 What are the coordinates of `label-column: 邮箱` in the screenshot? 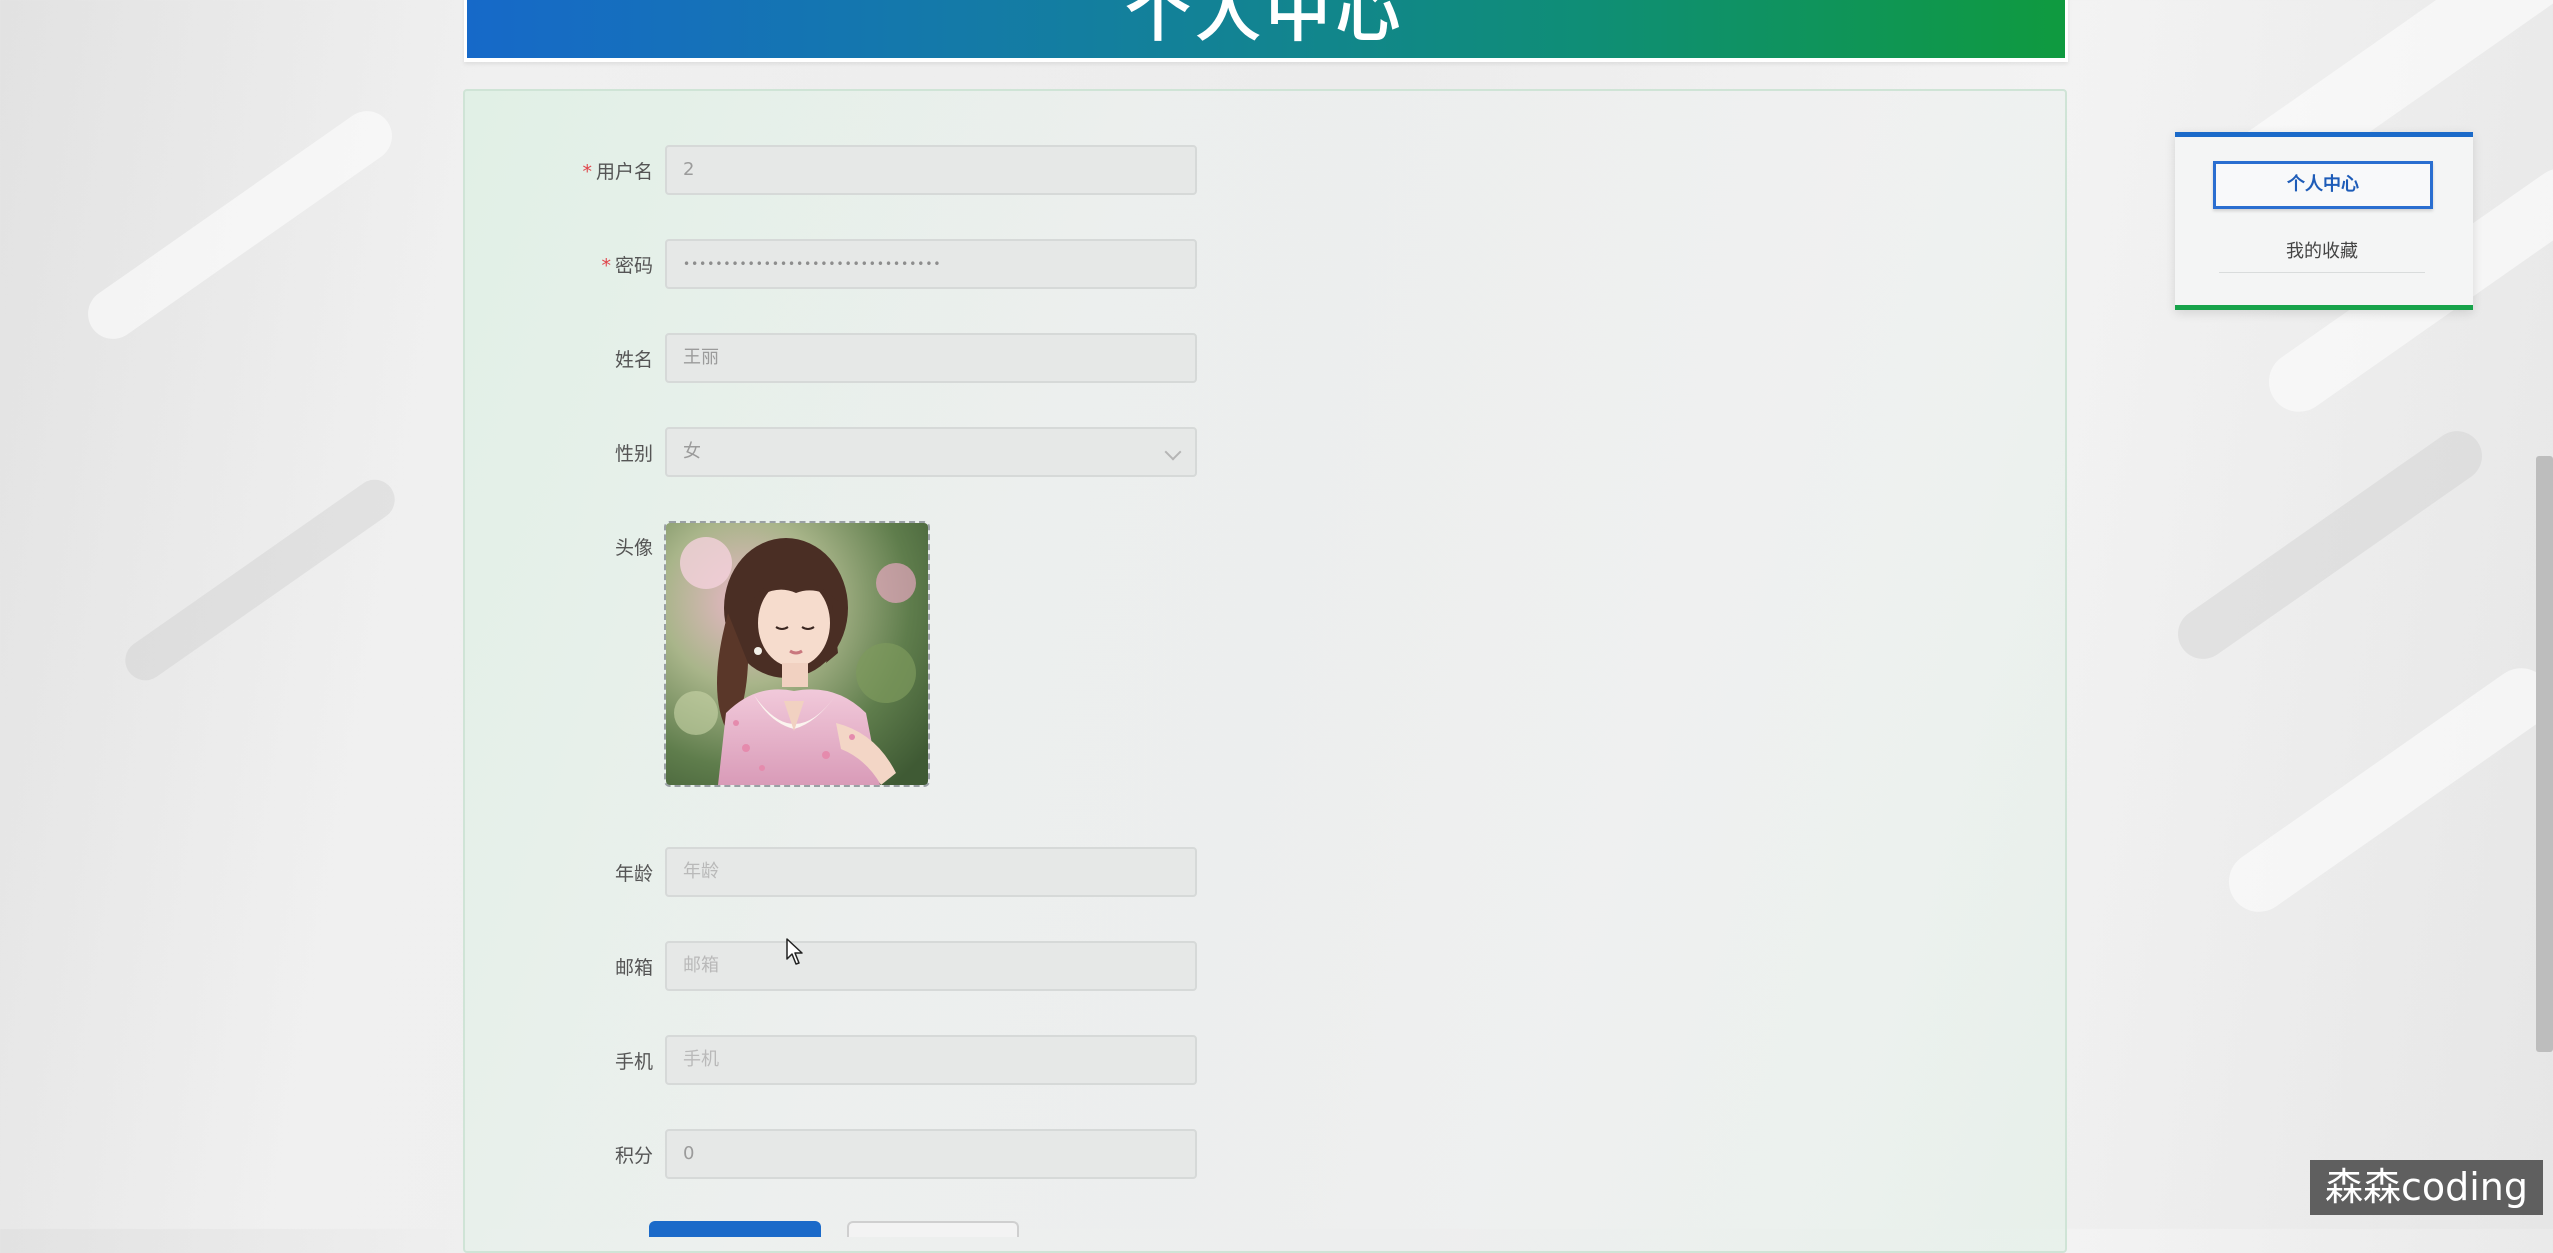 It's located at (559, 968).